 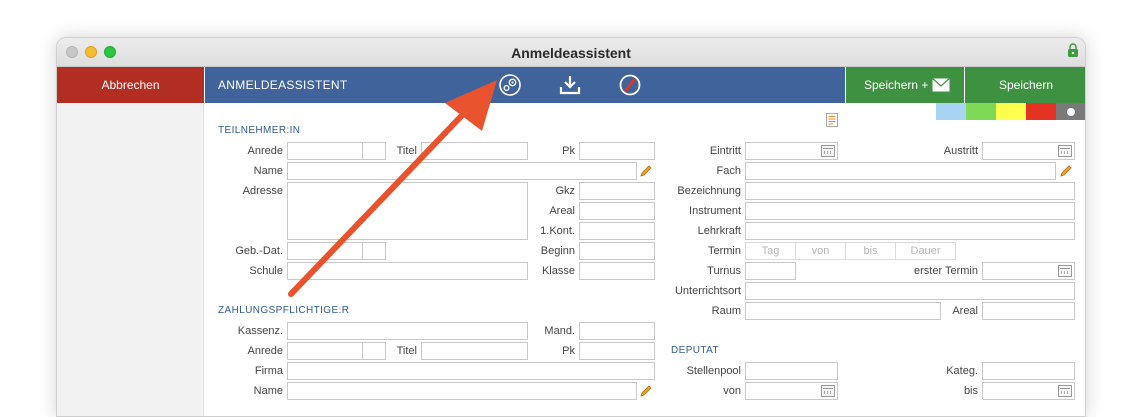 I want to click on download-icon, so click(x=570, y=85).